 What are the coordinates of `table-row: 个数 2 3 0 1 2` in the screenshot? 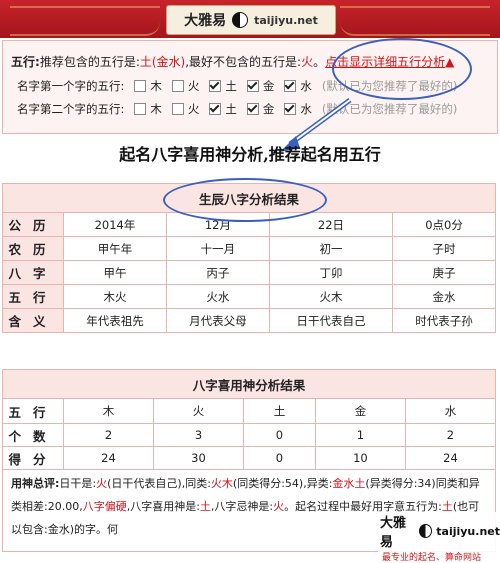 It's located at (249, 435).